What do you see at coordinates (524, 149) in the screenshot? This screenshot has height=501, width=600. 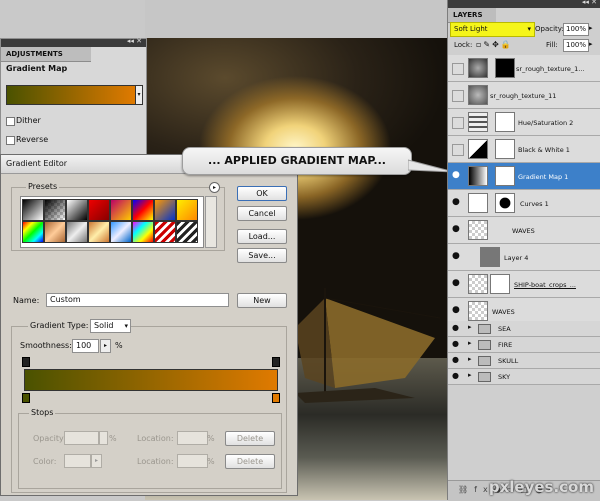 I see `layer-row: Black & White 1` at bounding box center [524, 149].